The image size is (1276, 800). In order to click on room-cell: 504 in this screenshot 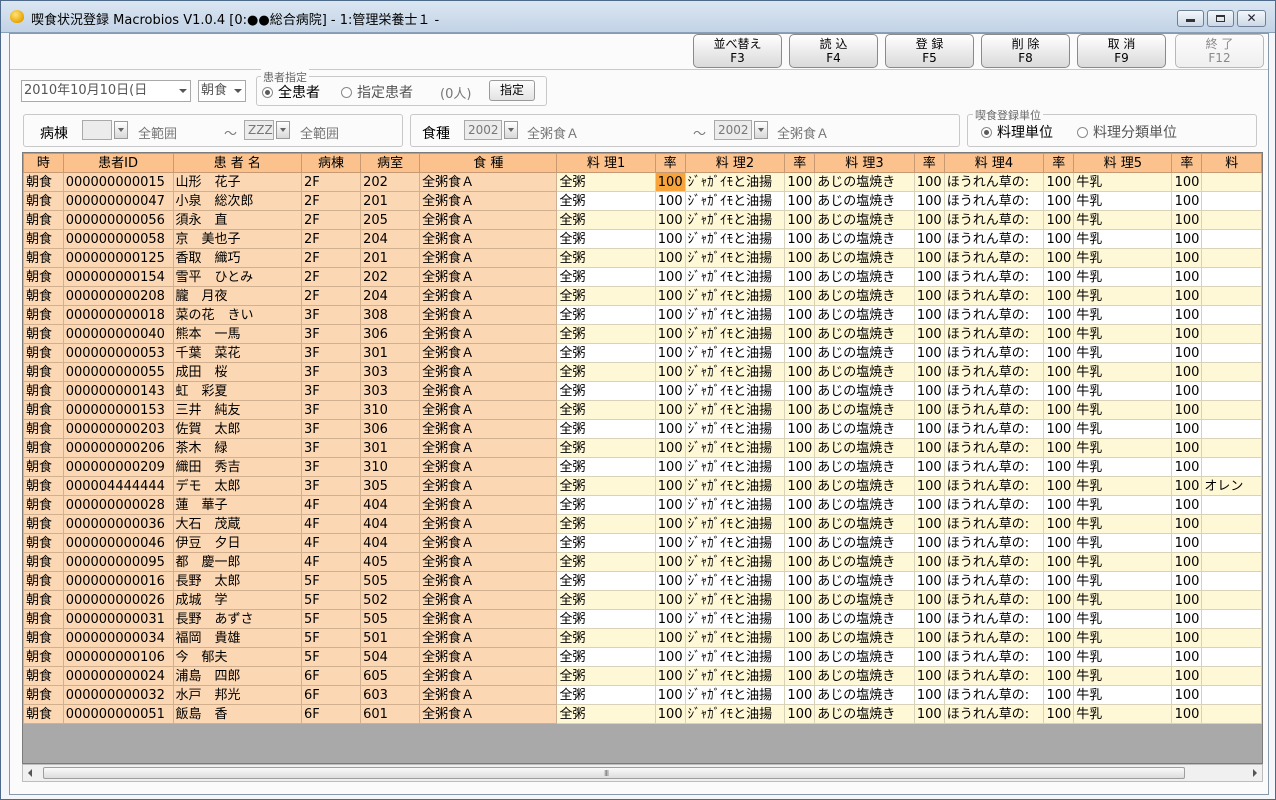, I will do `click(390, 657)`.